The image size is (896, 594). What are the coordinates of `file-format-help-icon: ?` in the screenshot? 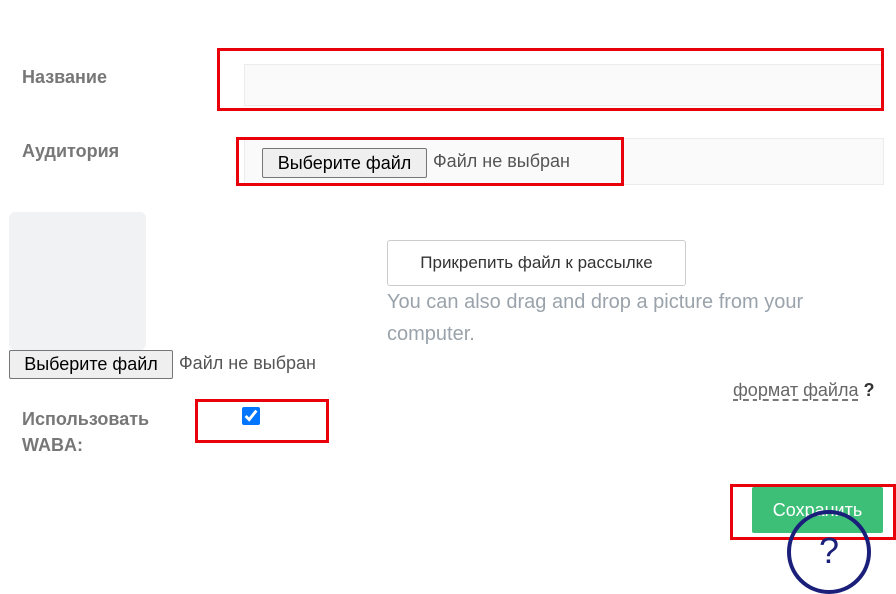 It's located at (868, 390).